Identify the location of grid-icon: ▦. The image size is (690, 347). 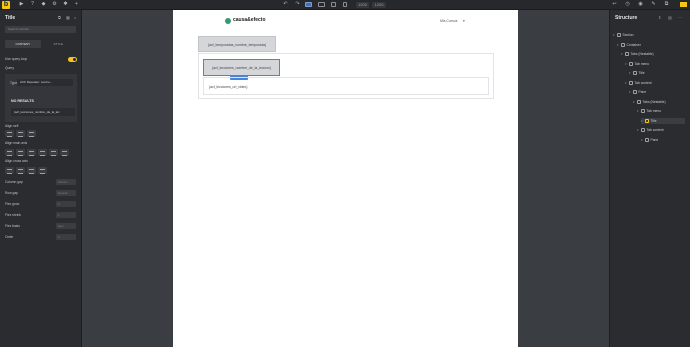
(68, 18).